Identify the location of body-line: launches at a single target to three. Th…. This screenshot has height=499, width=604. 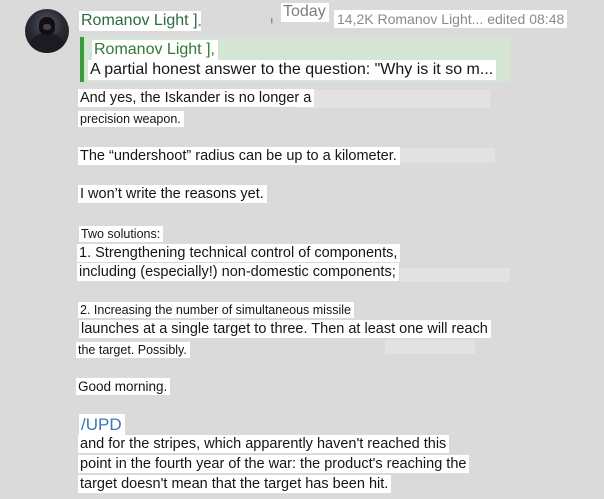
(285, 329).